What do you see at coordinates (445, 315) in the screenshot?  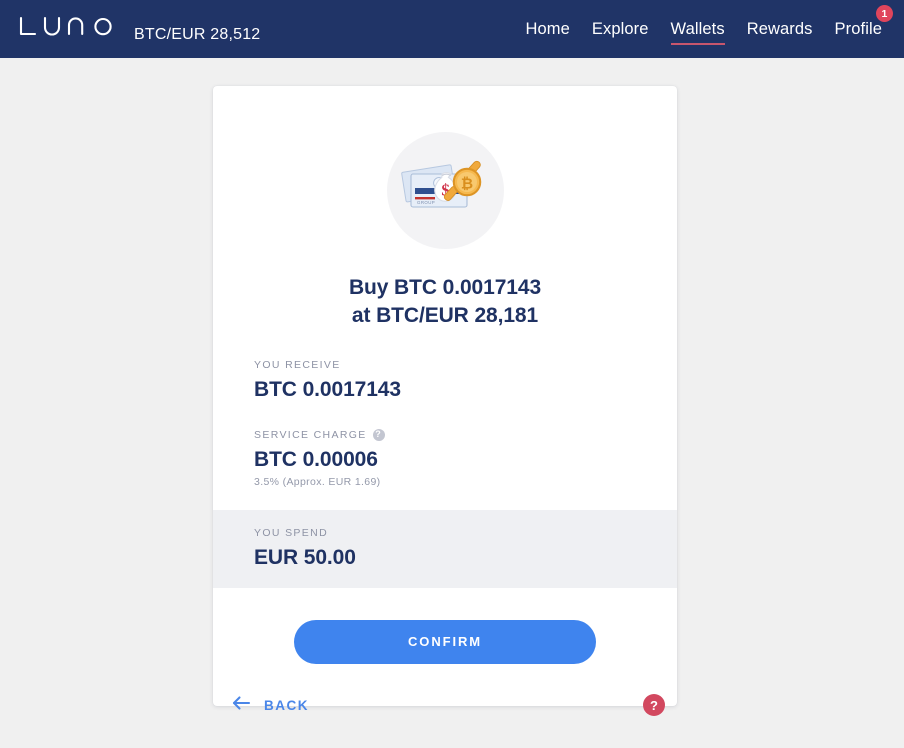 I see `headline-line-2: at BTC/EUR 28,181` at bounding box center [445, 315].